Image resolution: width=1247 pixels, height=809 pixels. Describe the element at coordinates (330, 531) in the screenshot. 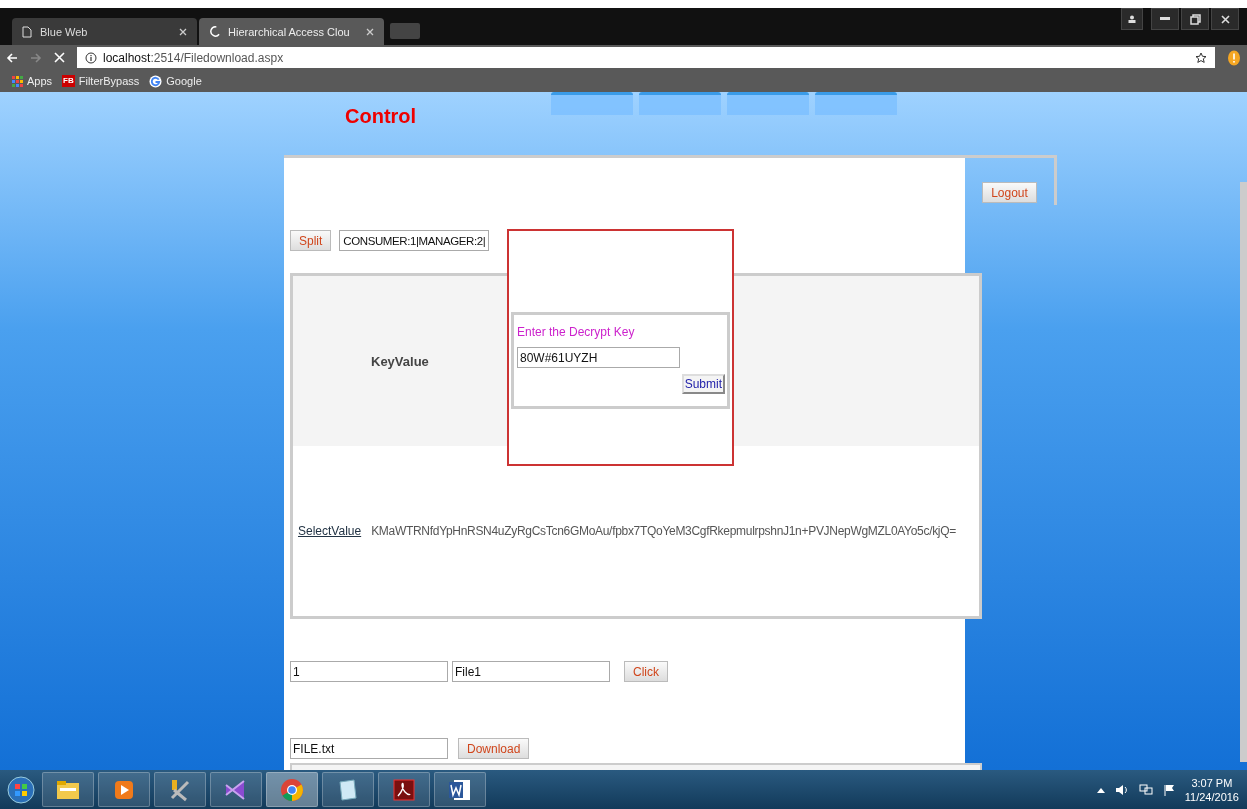

I see `select-value-link: SelectValue` at that location.